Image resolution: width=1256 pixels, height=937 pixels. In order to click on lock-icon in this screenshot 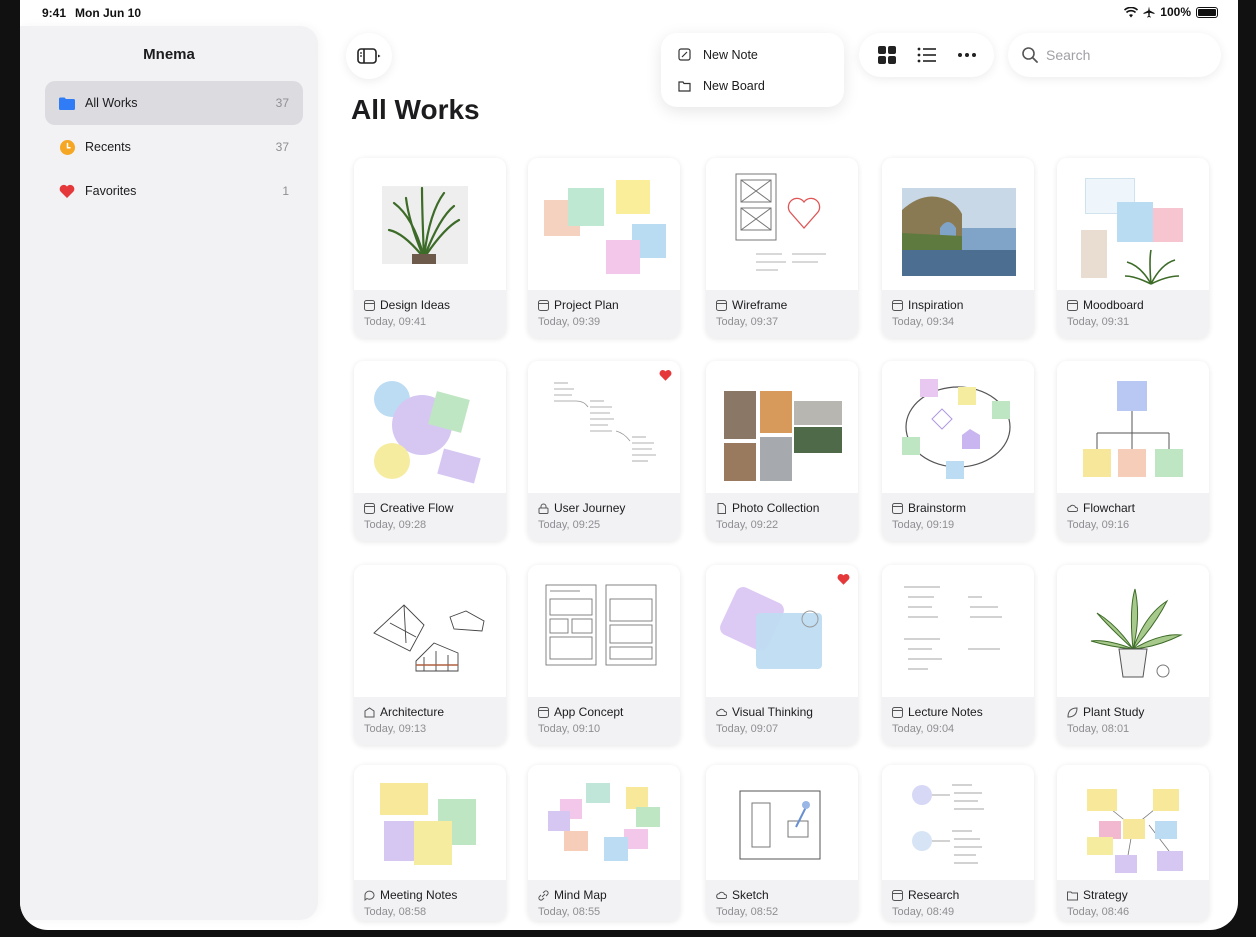, I will do `click(543, 508)`.